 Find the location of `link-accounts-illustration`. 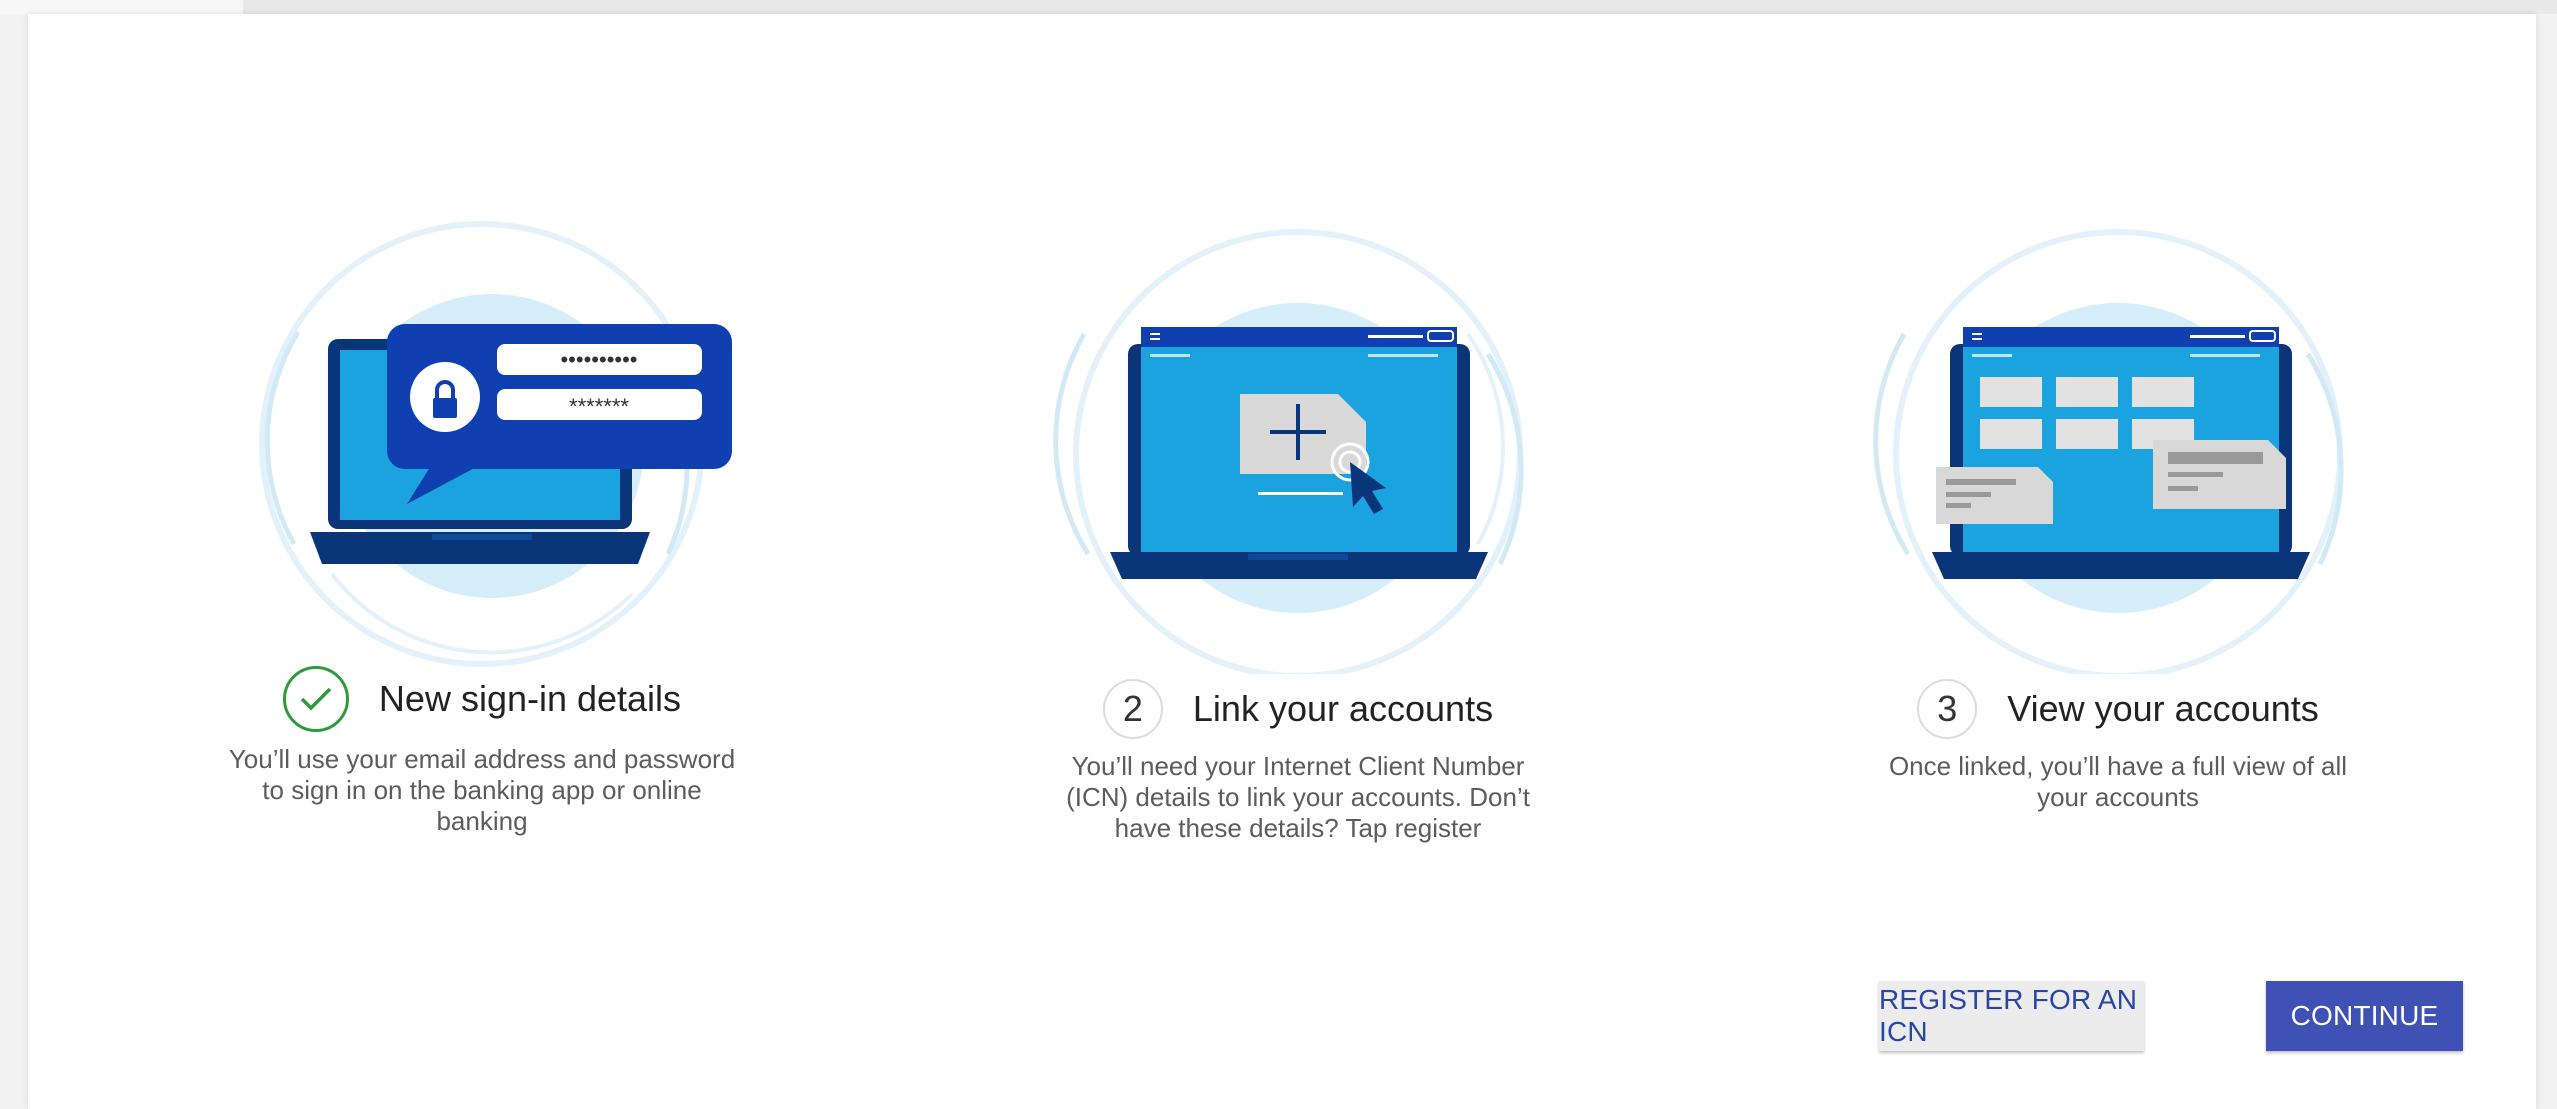

link-accounts-illustration is located at coordinates (1288, 451).